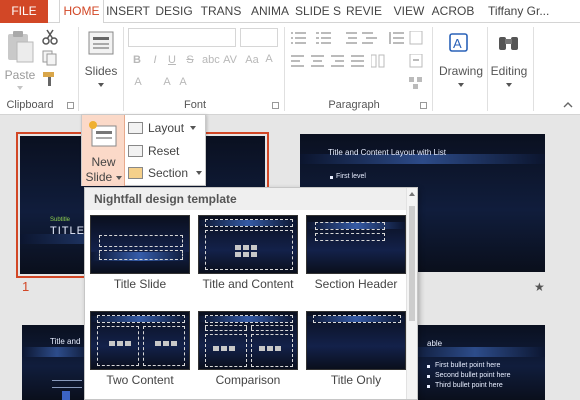 The height and width of the screenshot is (400, 580). What do you see at coordinates (298, 61) in the screenshot?
I see `align-left-icon` at bounding box center [298, 61].